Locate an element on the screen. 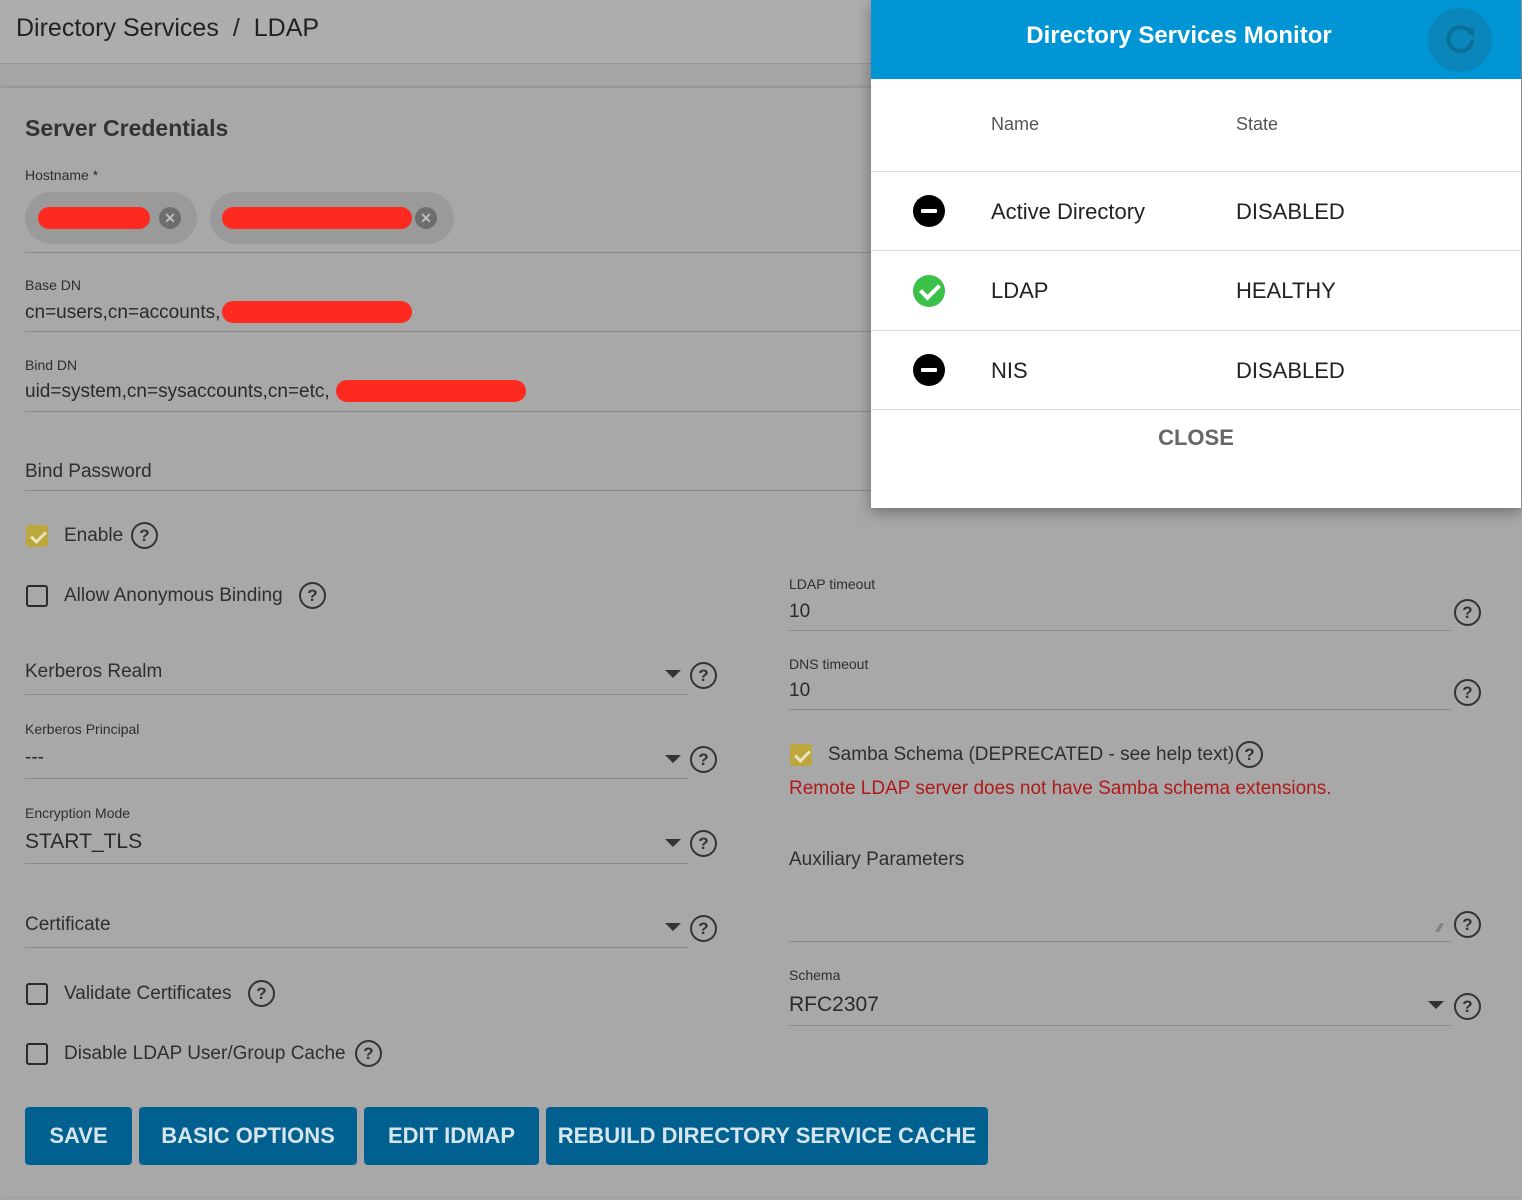  dialog-title: Directory Services Monitor is located at coordinates (1179, 35).